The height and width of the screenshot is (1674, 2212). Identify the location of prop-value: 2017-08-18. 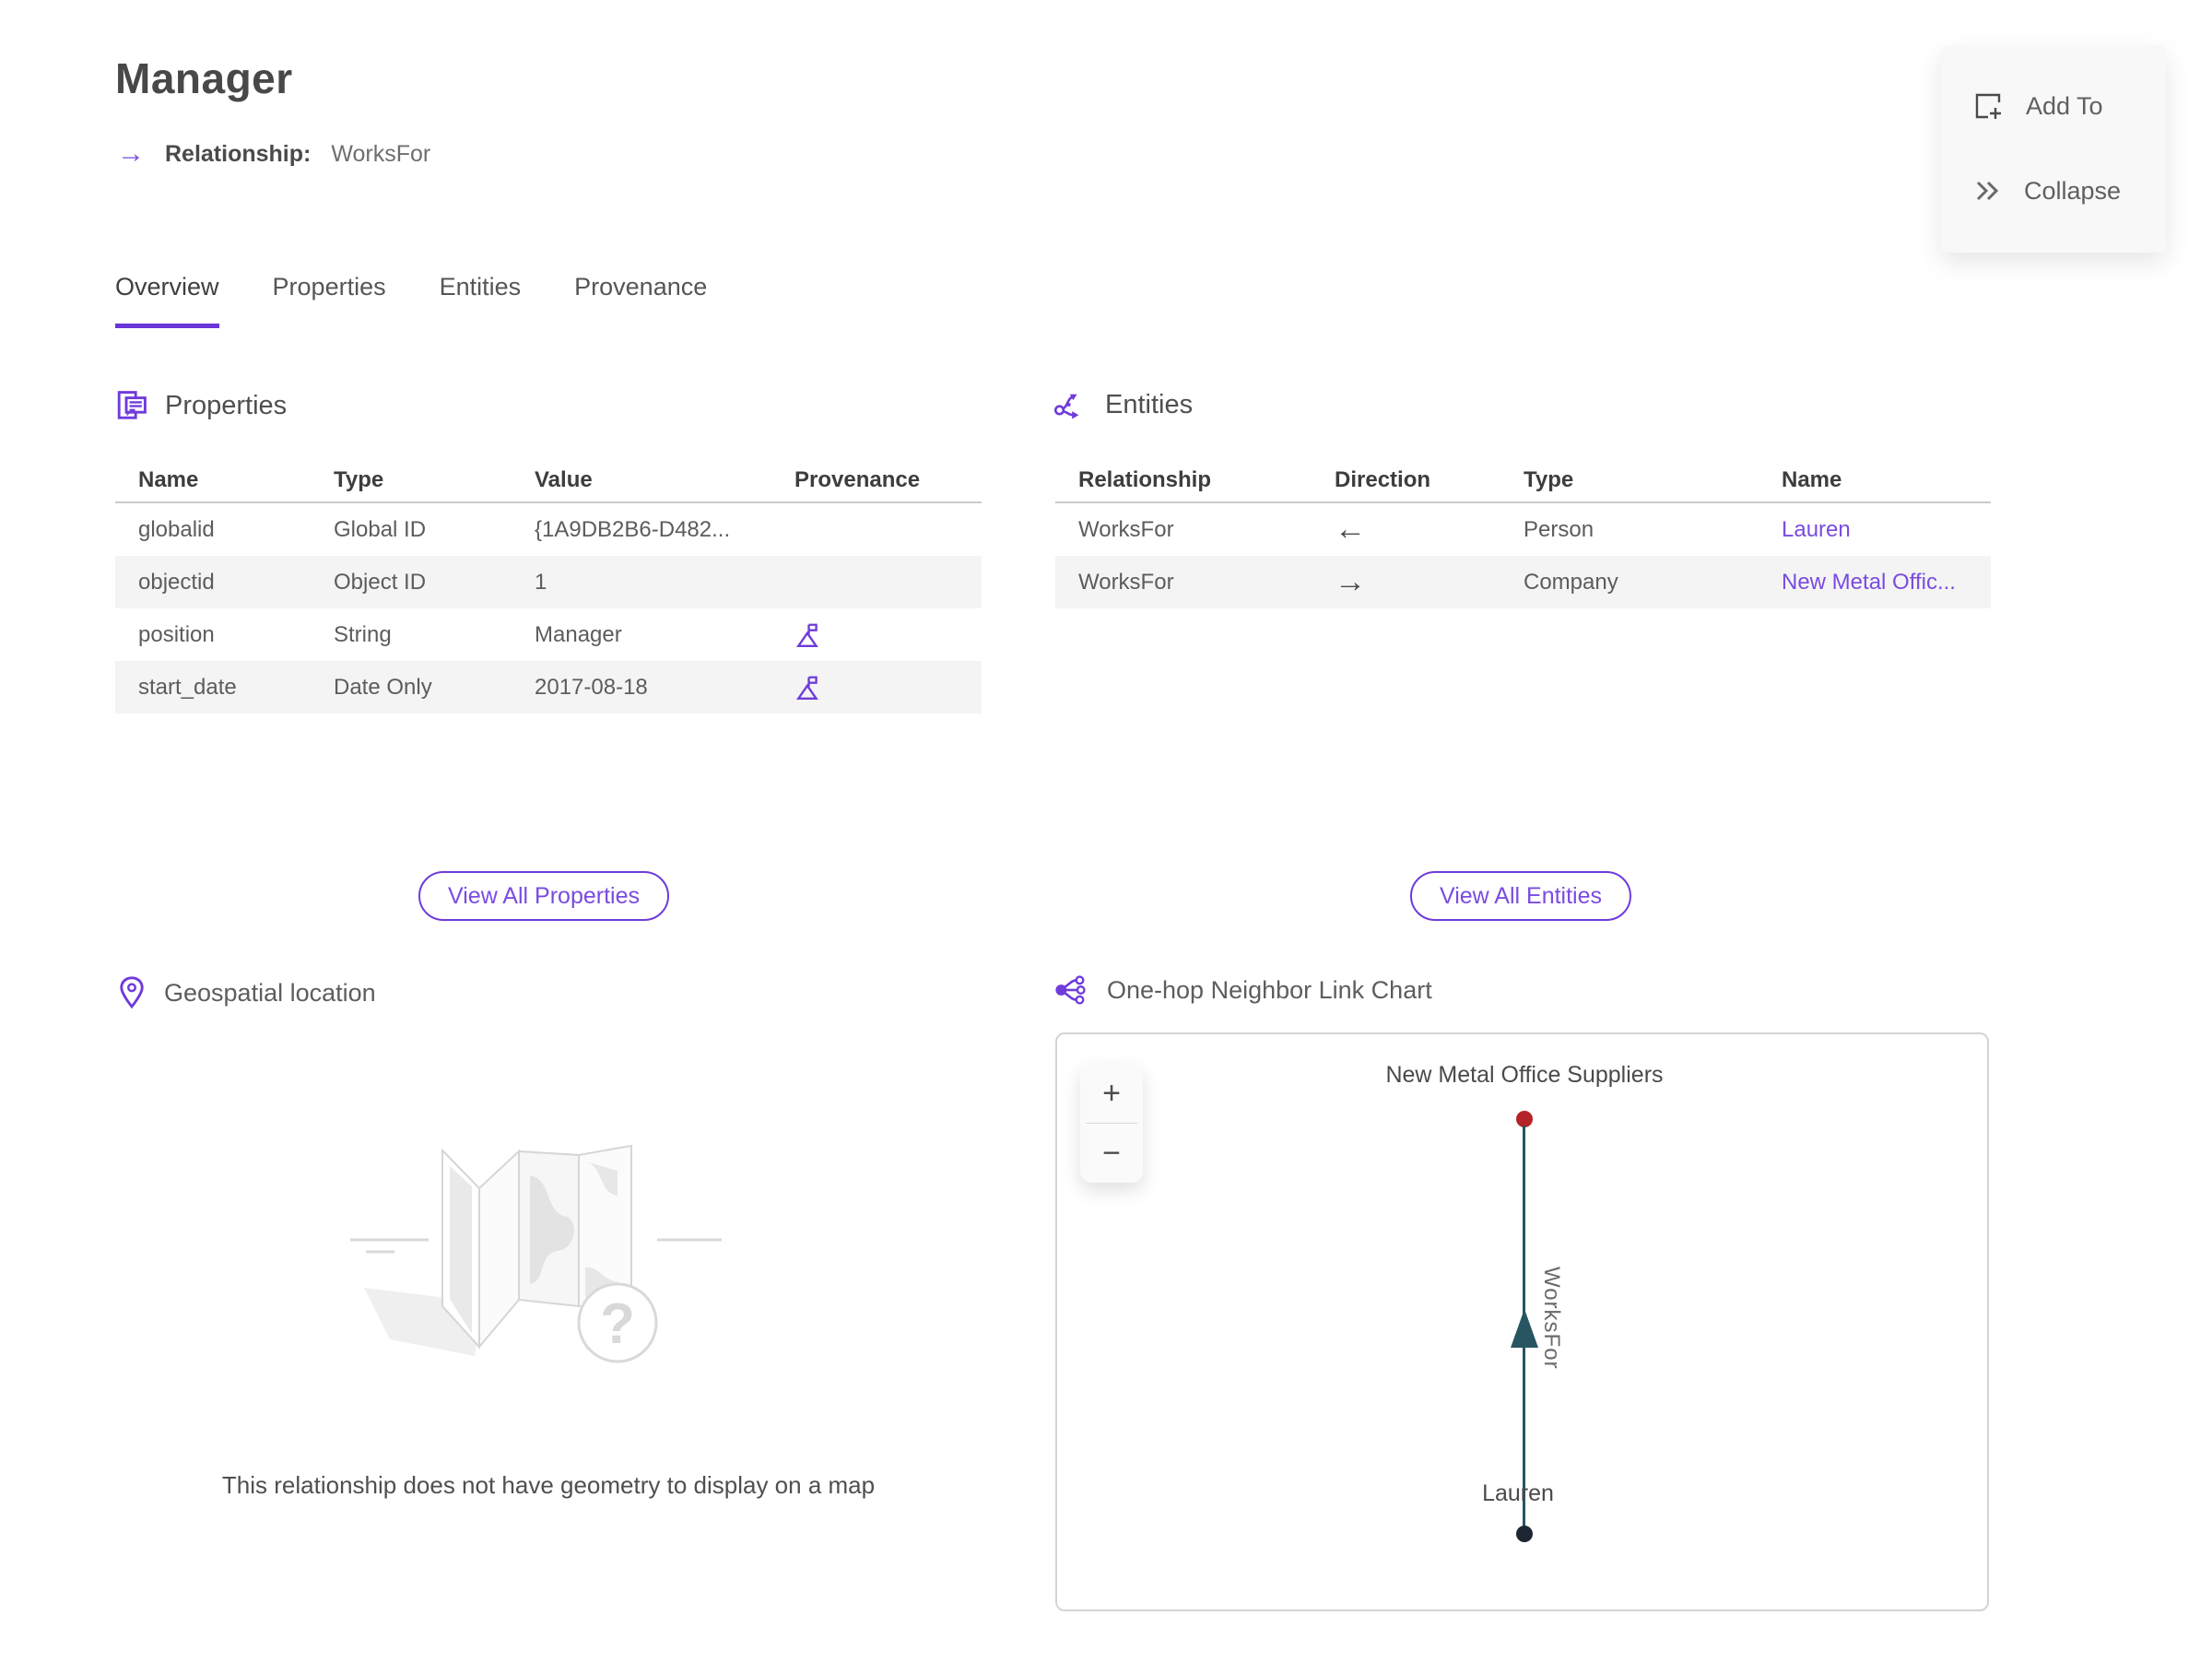
(591, 687).